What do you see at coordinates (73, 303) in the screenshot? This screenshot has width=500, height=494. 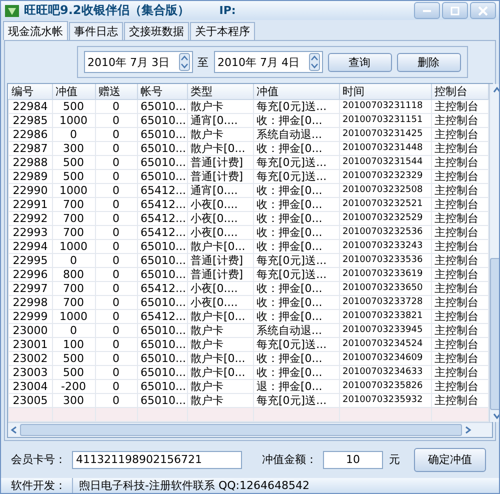 I see `table-cell: 700` at bounding box center [73, 303].